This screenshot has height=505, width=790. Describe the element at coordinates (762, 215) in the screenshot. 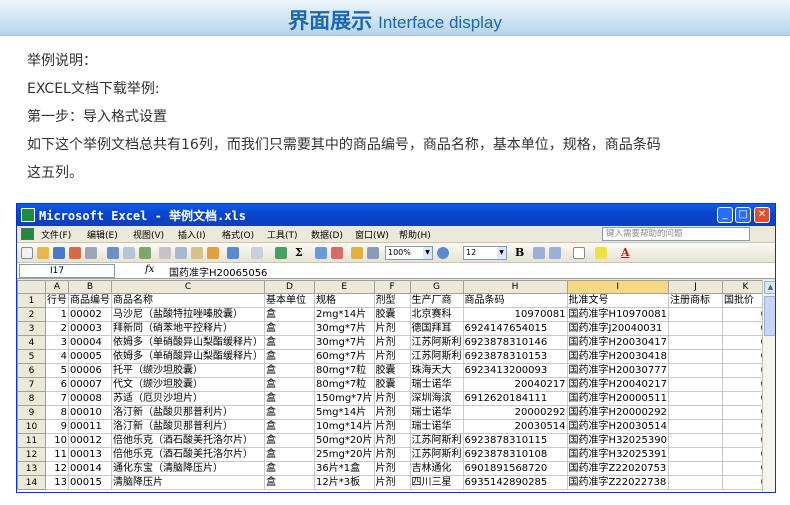

I see `close-button: ✕` at that location.